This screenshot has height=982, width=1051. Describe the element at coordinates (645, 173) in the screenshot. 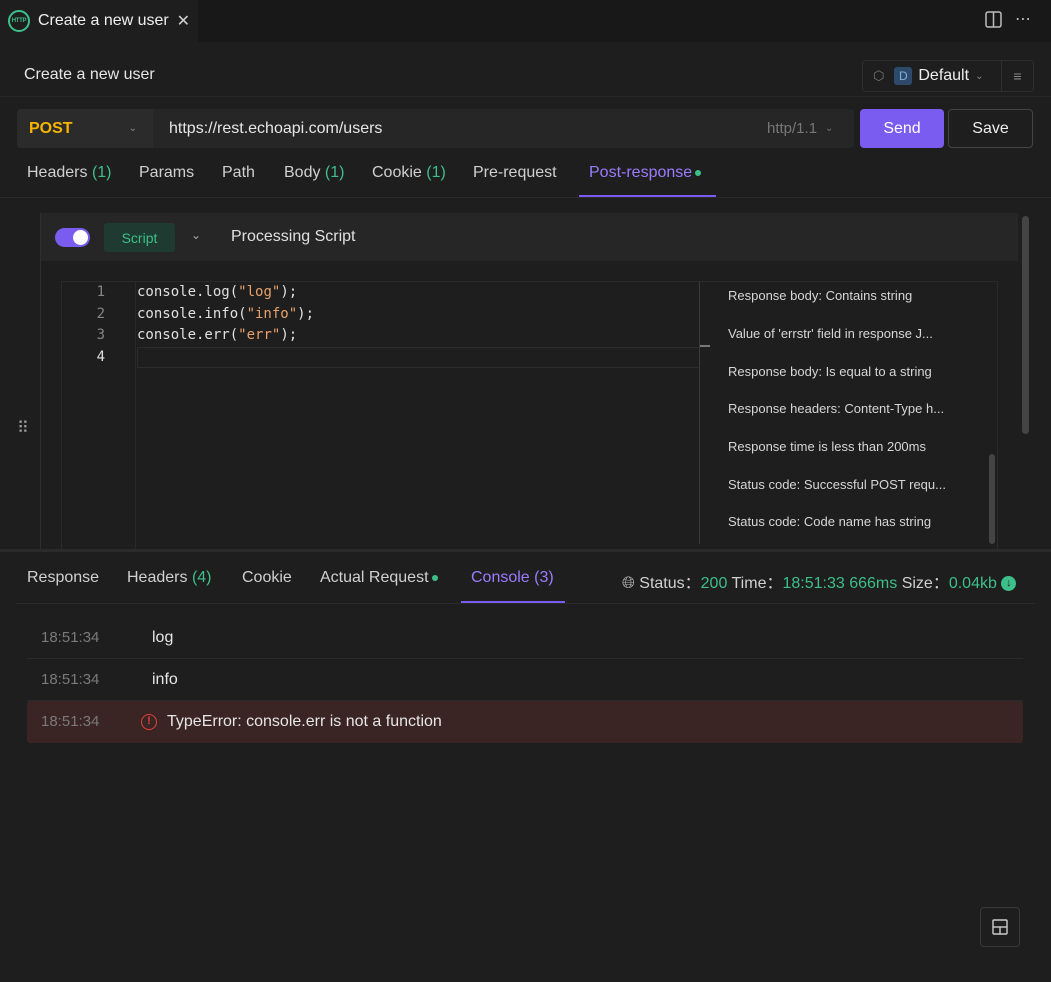

I see `tab-post-response: Post-response` at that location.